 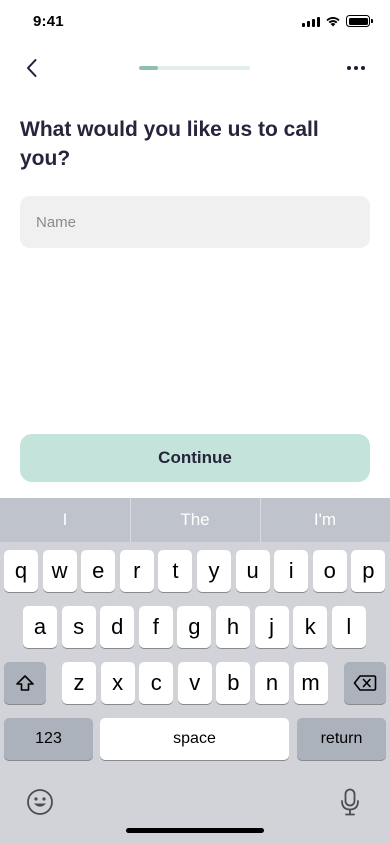 I want to click on key-o: o, so click(x=329, y=571).